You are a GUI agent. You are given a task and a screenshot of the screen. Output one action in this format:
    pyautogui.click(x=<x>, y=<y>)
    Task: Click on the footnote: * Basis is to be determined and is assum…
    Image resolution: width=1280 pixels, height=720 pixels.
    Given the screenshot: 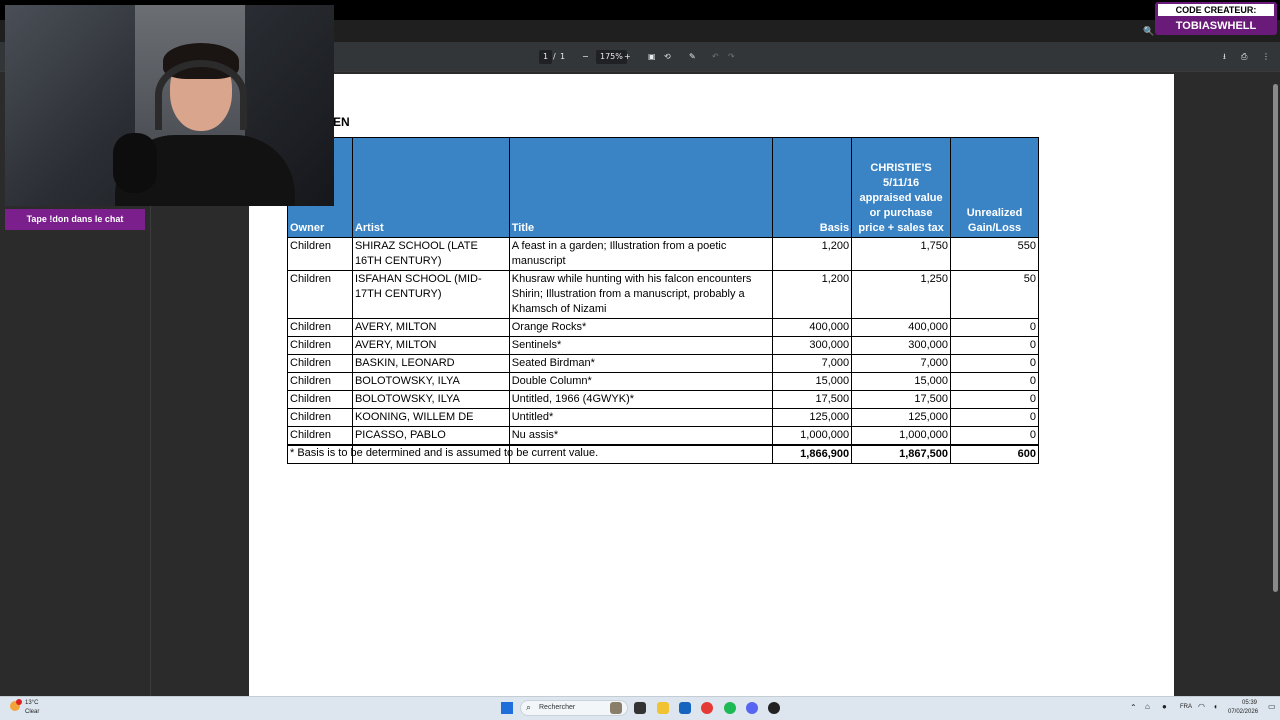 What is the action you would take?
    pyautogui.click(x=444, y=453)
    